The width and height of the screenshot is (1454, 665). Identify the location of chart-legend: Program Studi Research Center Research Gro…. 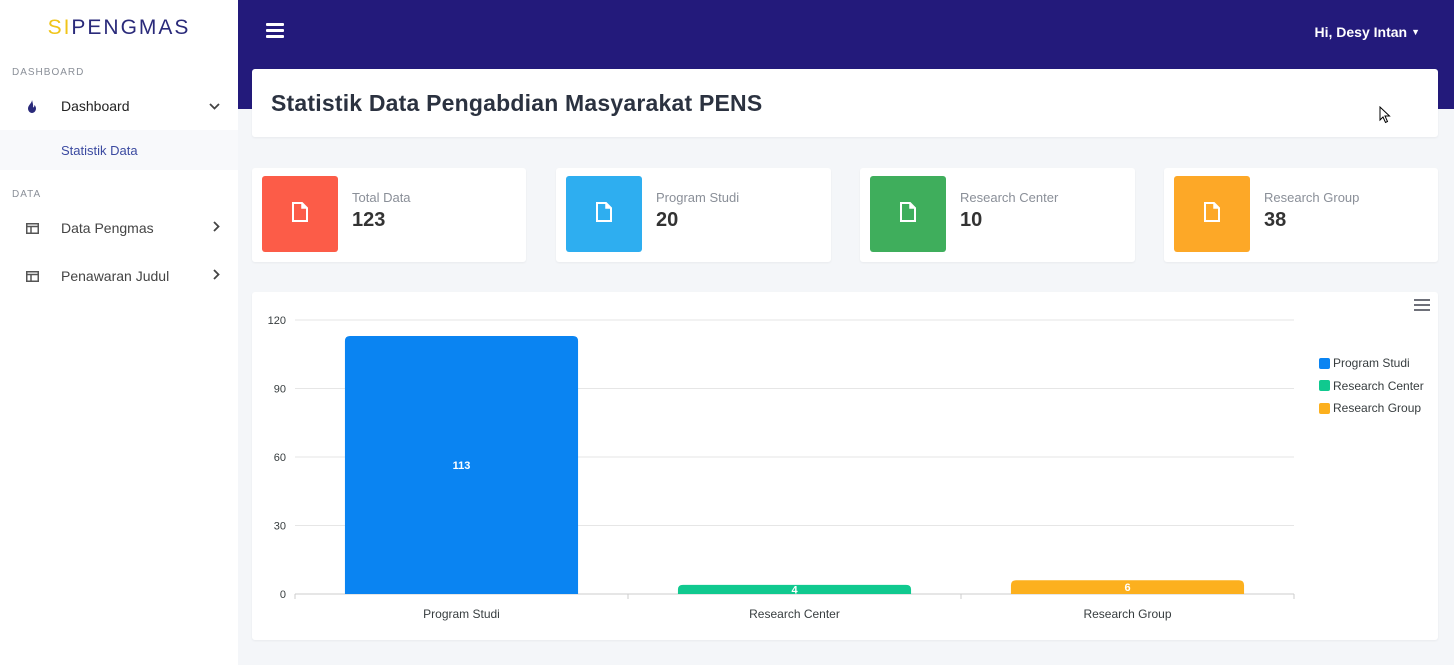
(1371, 386).